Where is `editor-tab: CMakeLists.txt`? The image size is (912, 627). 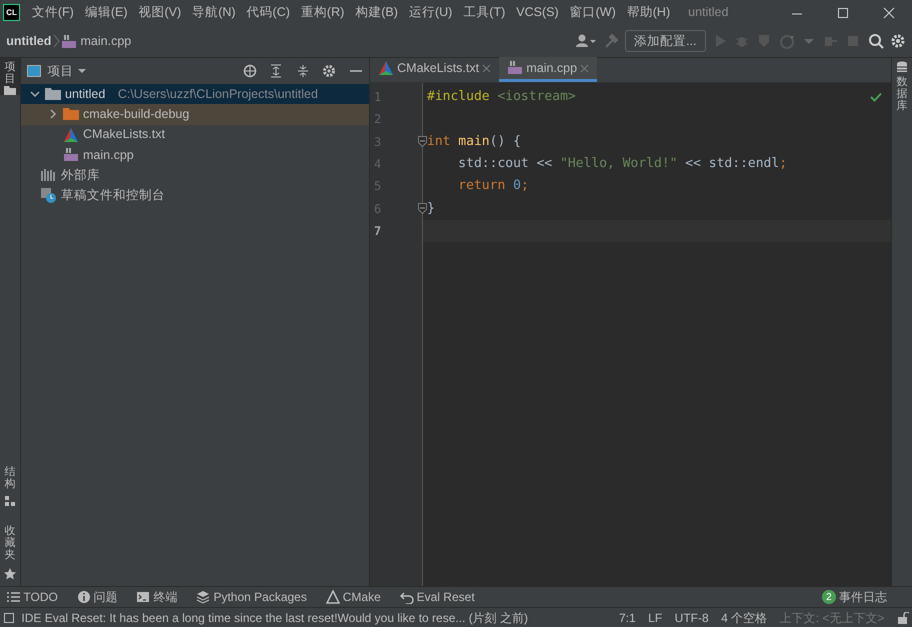
editor-tab: CMakeLists.txt is located at coordinates (435, 69).